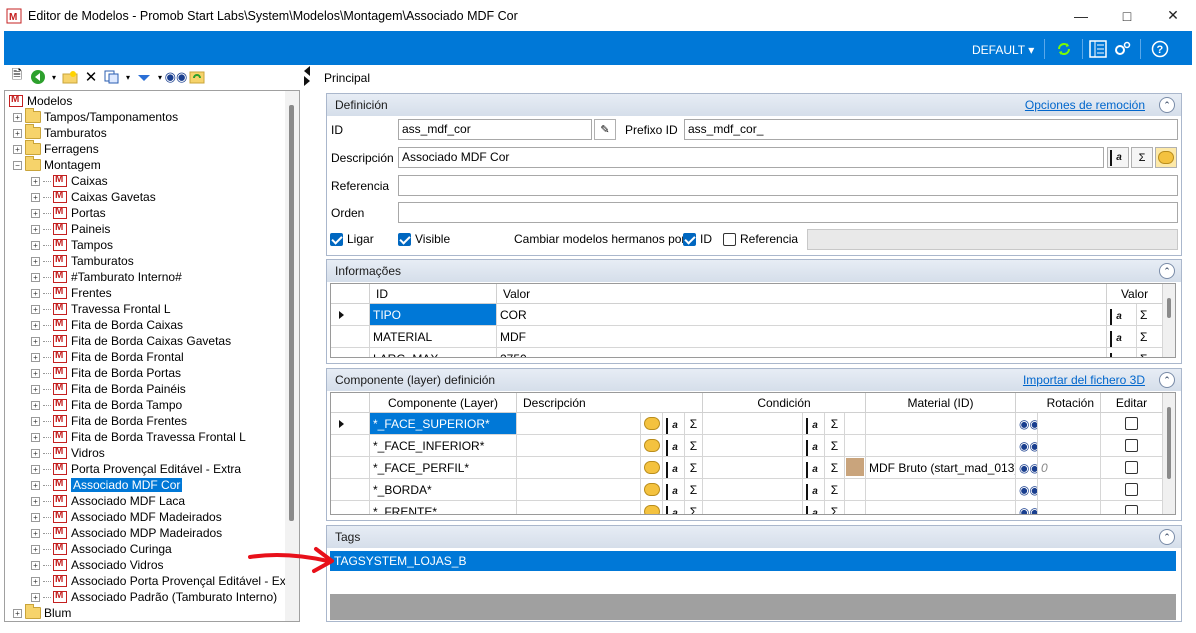 This screenshot has width=1196, height=633. Describe the element at coordinates (308, 344) in the screenshot. I see `panel-splitter` at that location.